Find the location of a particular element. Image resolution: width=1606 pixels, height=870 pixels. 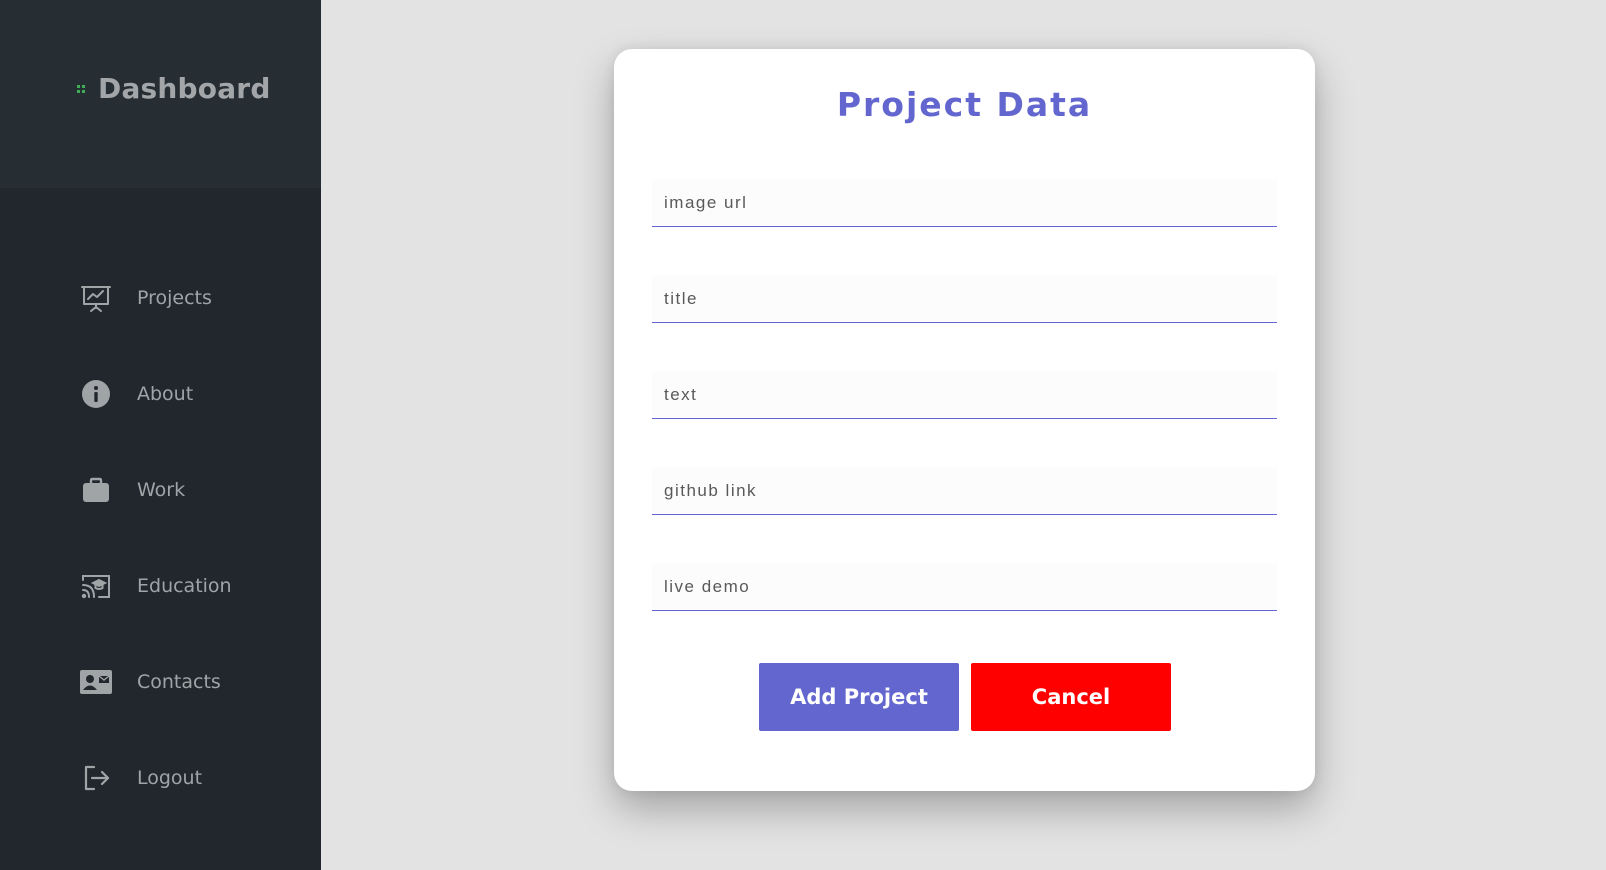

logout-icon is located at coordinates (96, 778).